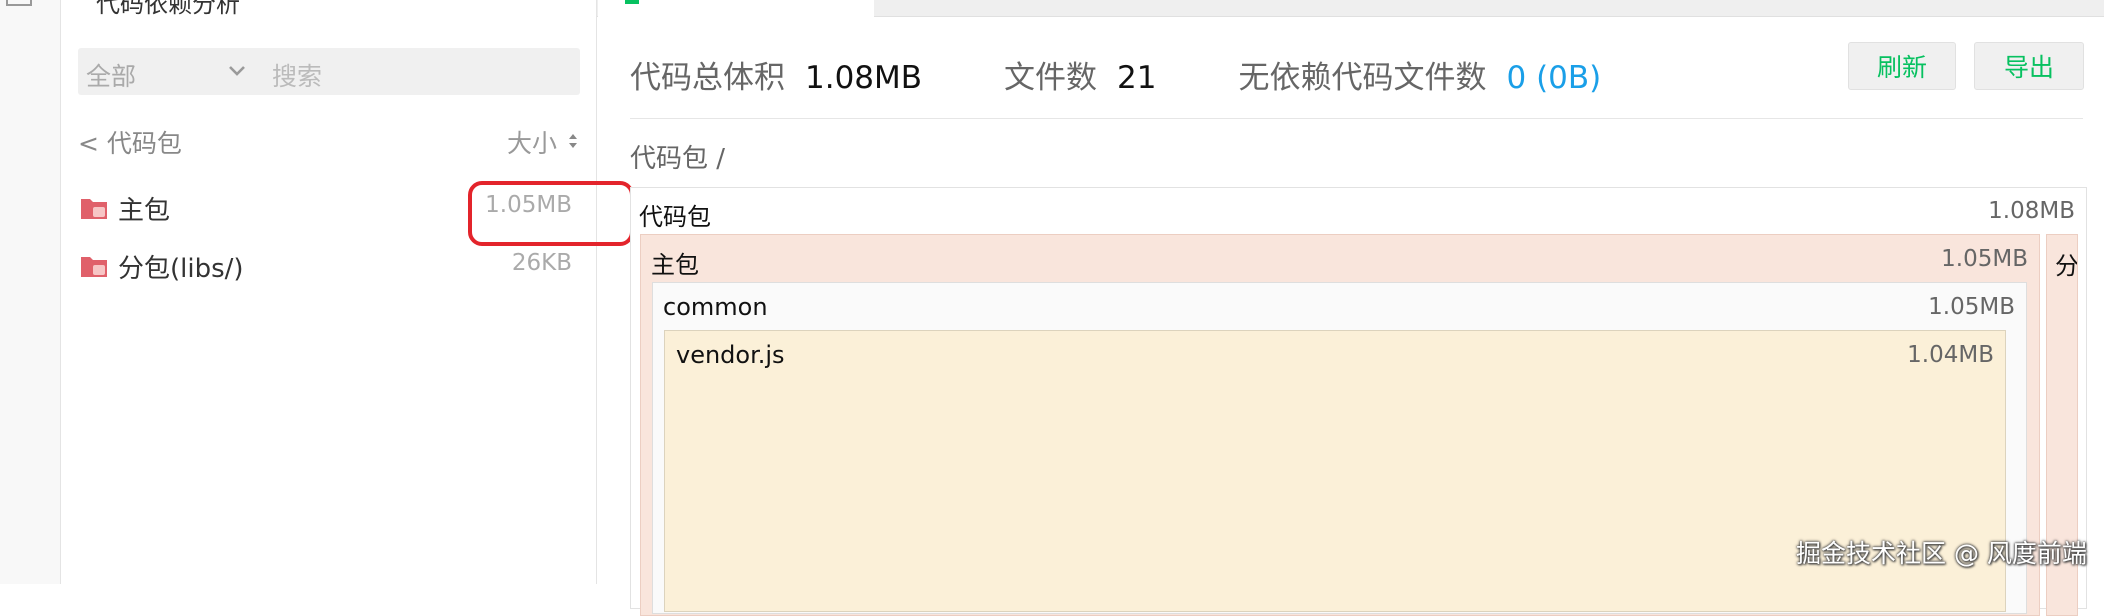  I want to click on no-dependency-label: 无依赖代码文件数, so click(1362, 78).